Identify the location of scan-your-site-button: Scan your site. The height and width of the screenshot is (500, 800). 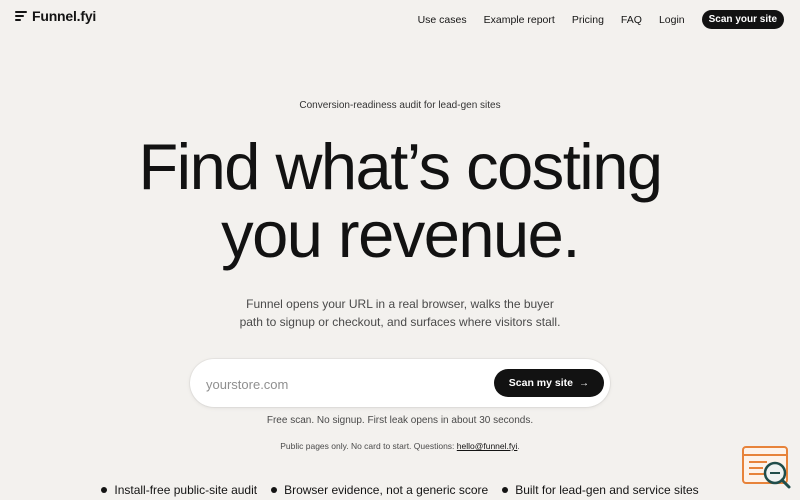
(742, 19).